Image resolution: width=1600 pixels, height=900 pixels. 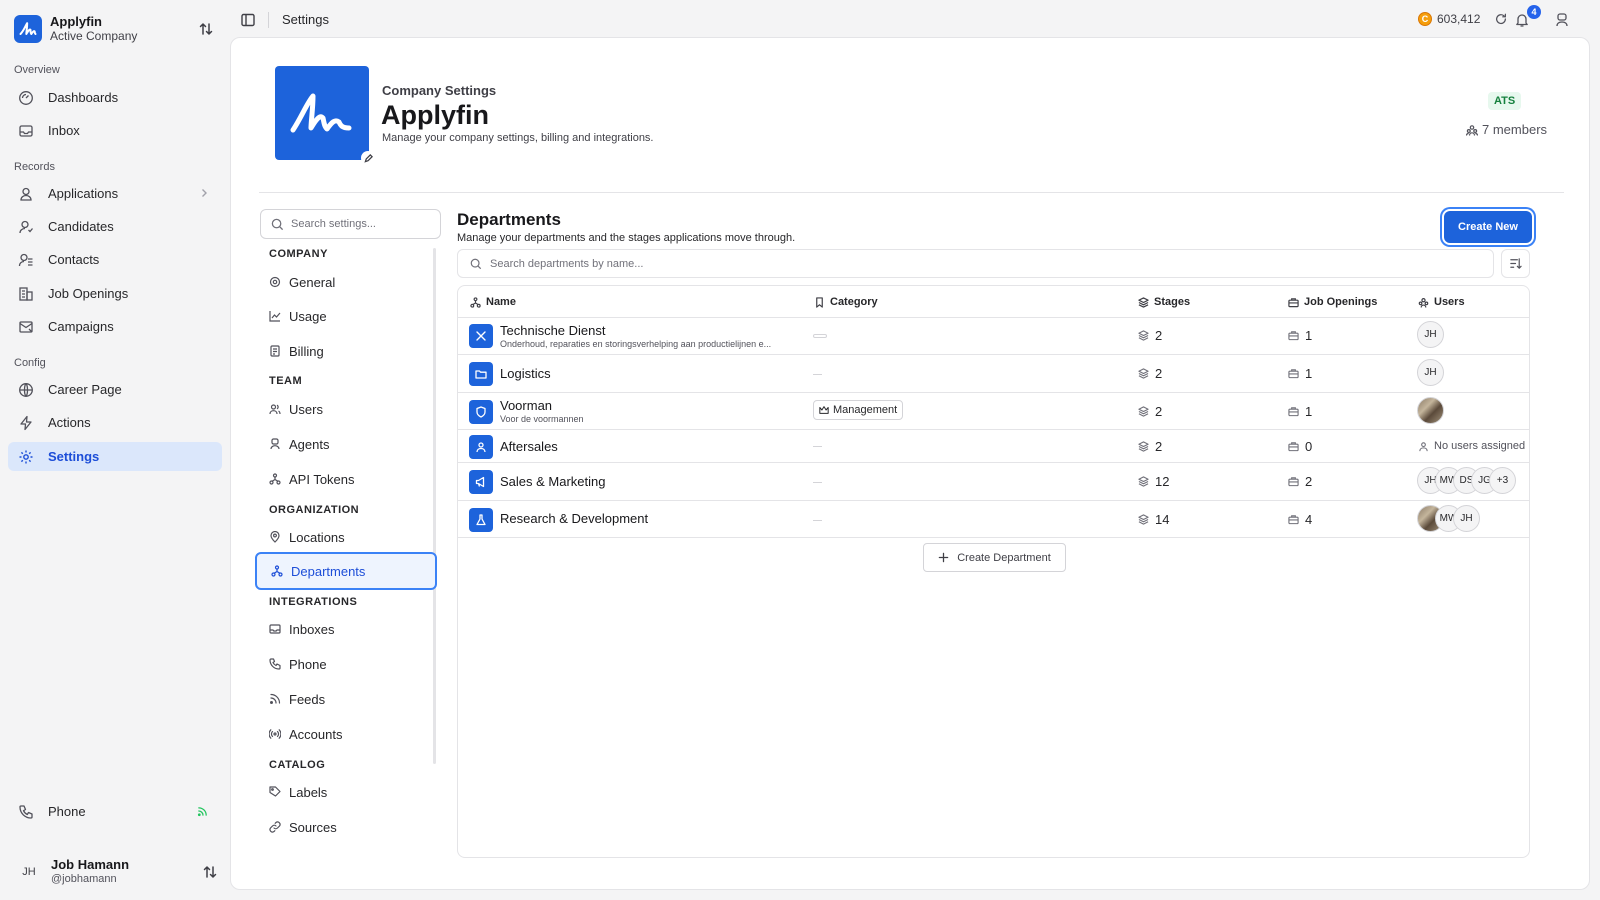 What do you see at coordinates (346, 792) in the screenshot?
I see `settings-item-labels: Labels` at bounding box center [346, 792].